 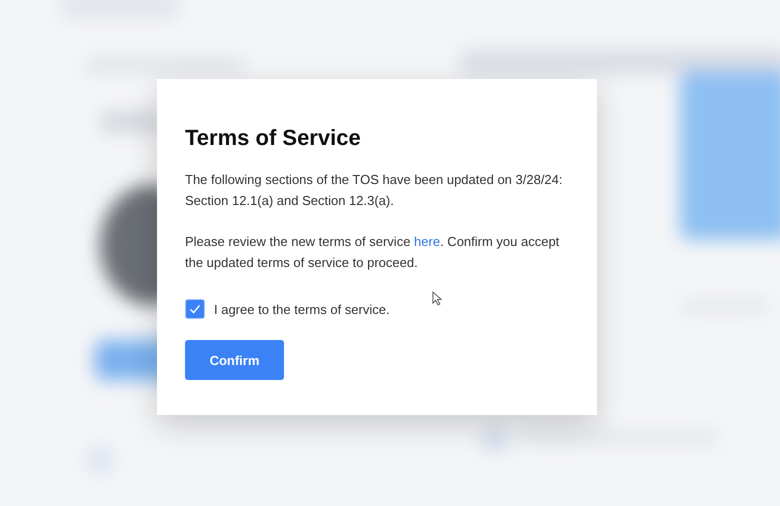 I want to click on confirm-button: Confirm, so click(x=234, y=360).